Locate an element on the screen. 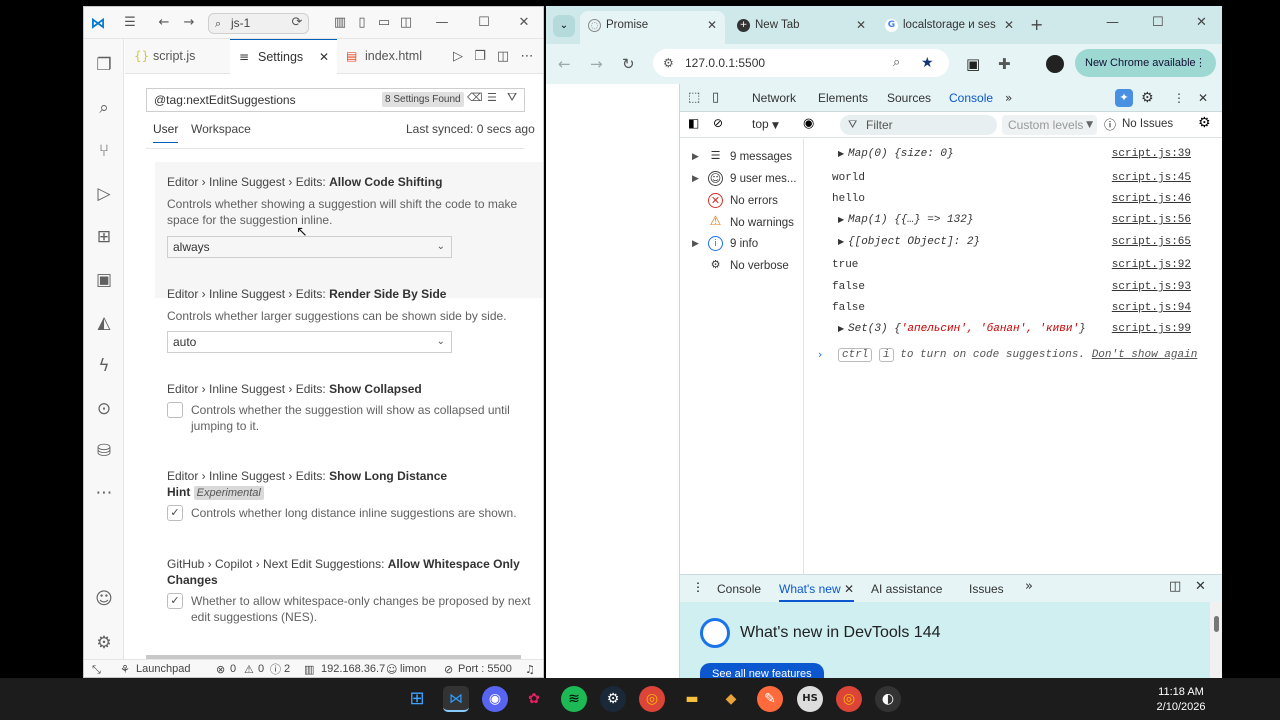  more-icon: ⋯ is located at coordinates (104, 493).